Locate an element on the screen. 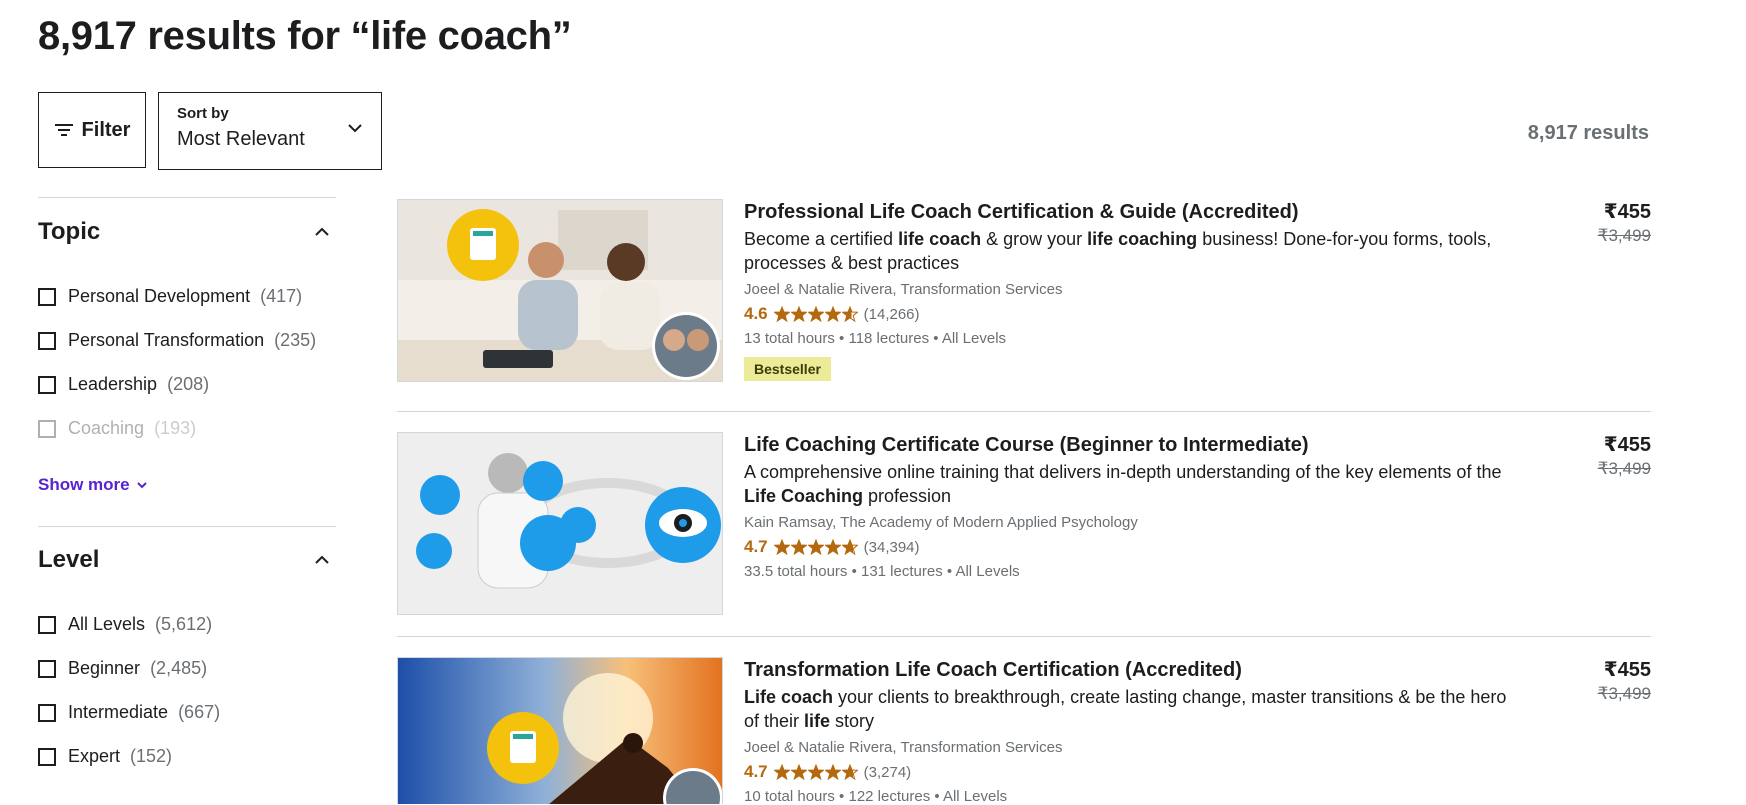  topic-option: Personal Development (417) is located at coordinates (170, 296).